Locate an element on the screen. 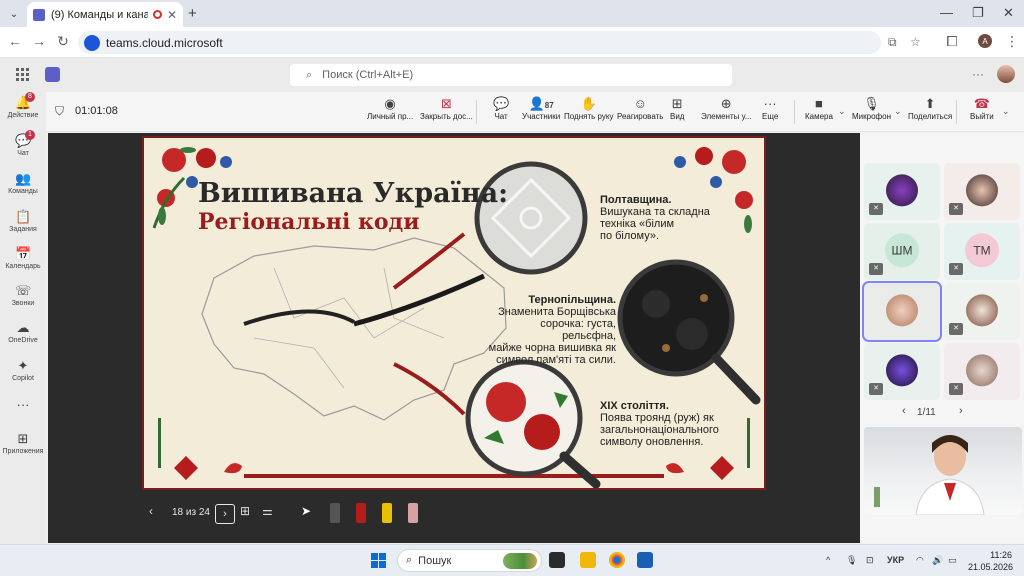  presenter-settings-icon: ⚌ is located at coordinates (267, 511).